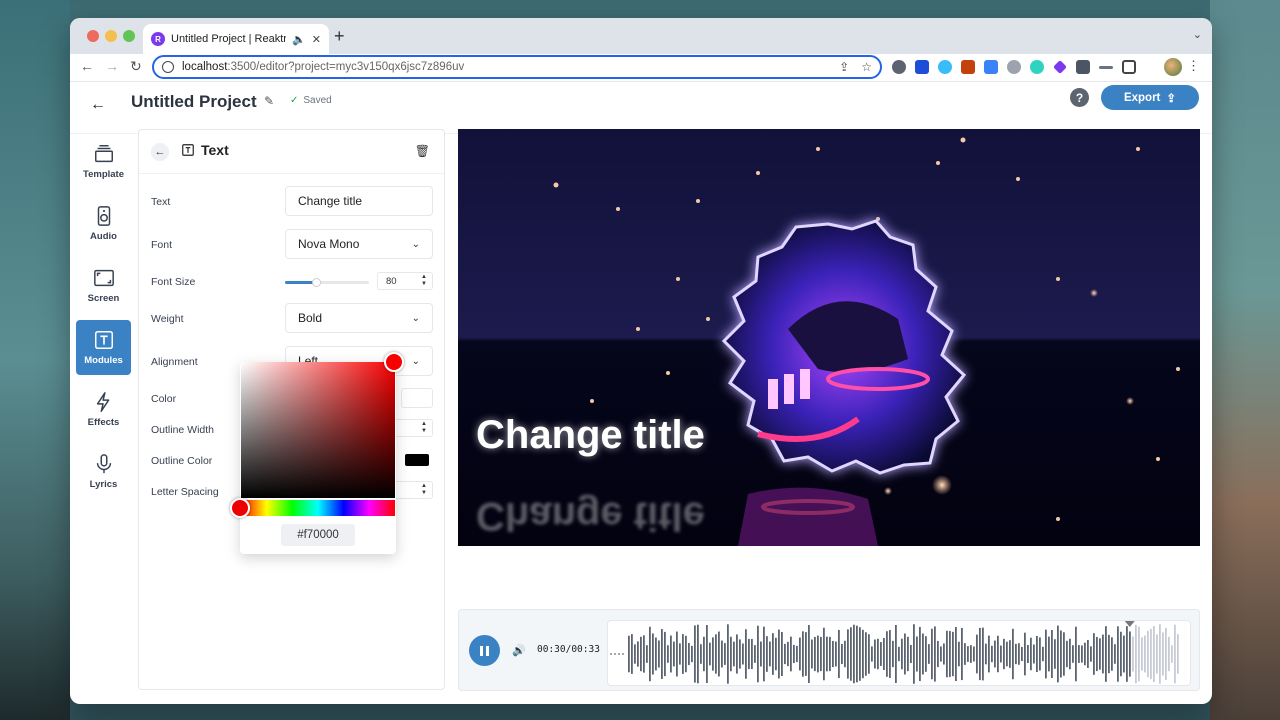  Describe the element at coordinates (1083, 67) in the screenshot. I see `puzzle-icon` at that location.